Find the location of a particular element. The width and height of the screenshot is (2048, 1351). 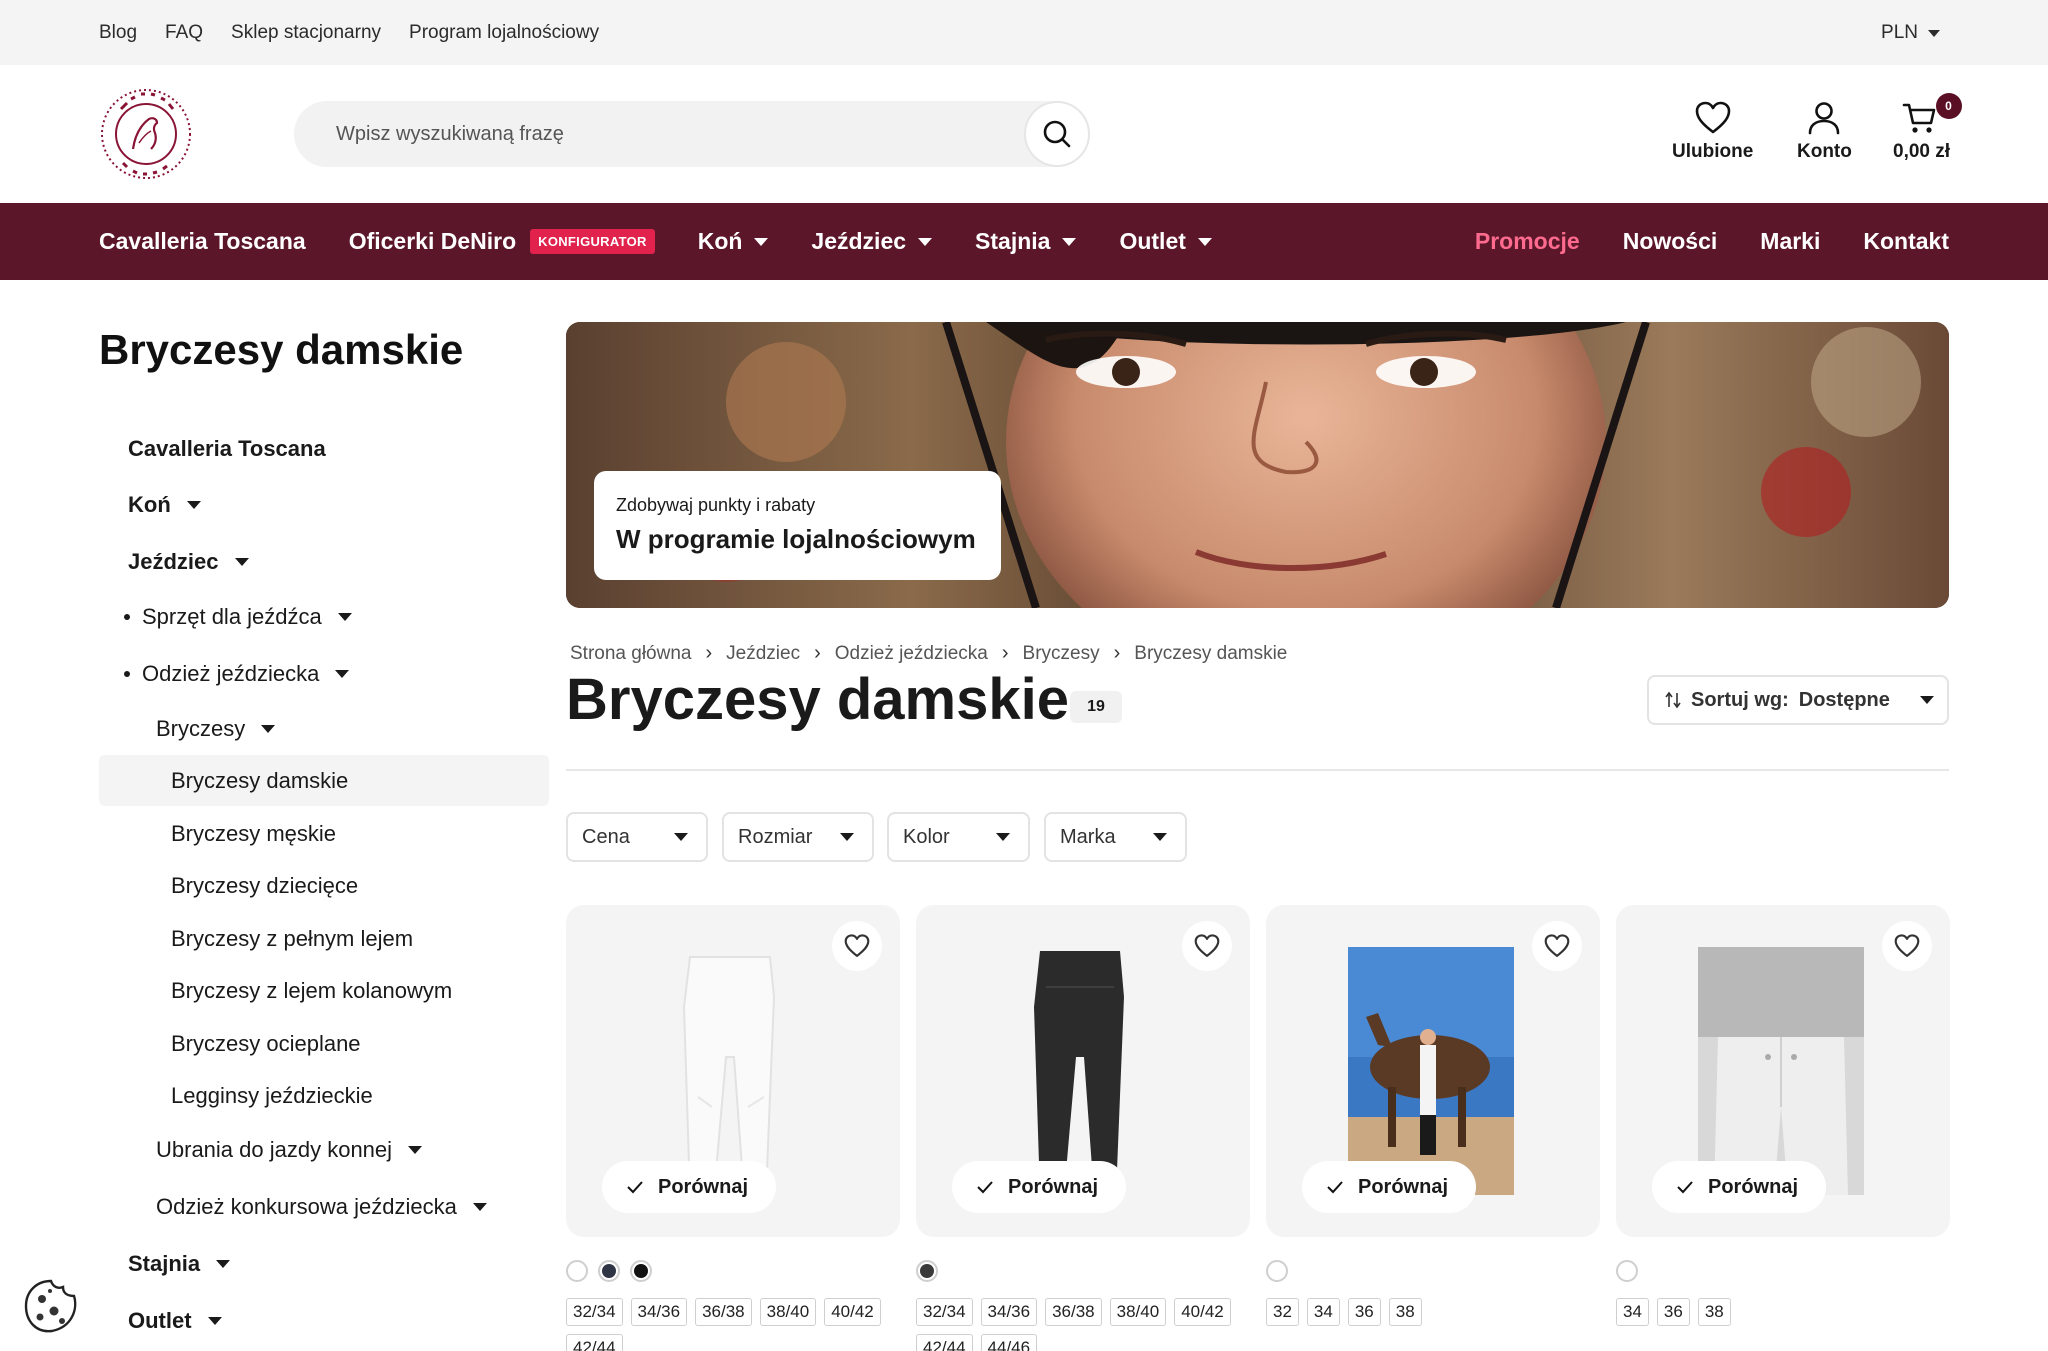

sidebar-item-label: Bryczesy z lejem kolanowym is located at coordinates (312, 990).